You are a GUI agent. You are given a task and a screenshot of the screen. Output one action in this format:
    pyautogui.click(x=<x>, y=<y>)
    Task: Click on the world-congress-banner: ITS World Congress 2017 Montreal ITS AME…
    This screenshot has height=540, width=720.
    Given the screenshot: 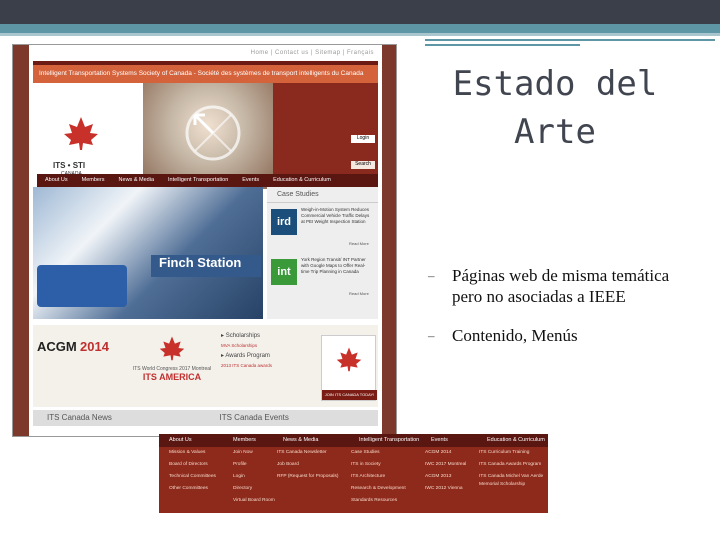 What is the action you would take?
    pyautogui.click(x=172, y=358)
    